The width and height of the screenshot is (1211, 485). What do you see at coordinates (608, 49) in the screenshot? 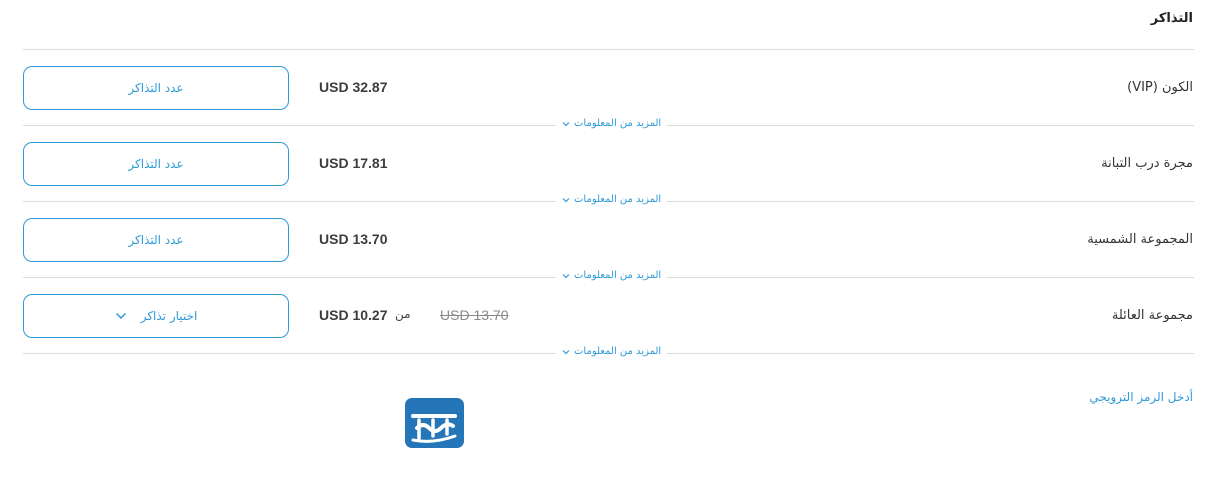
I see `header-divider` at bounding box center [608, 49].